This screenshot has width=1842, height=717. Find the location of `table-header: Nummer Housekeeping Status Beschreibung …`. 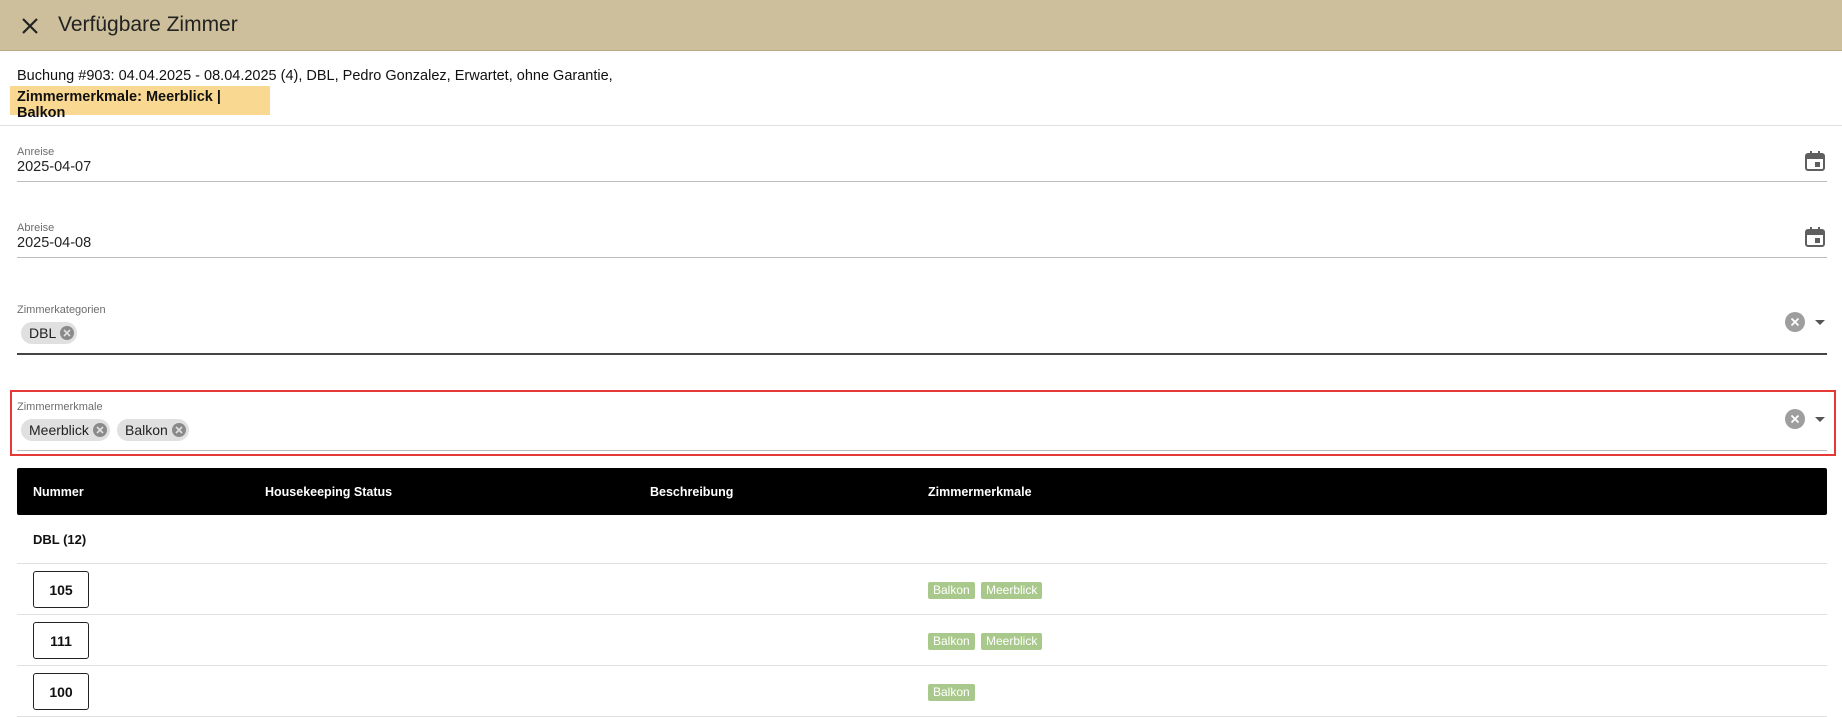

table-header: Nummer Housekeeping Status Beschreibung … is located at coordinates (922, 491).